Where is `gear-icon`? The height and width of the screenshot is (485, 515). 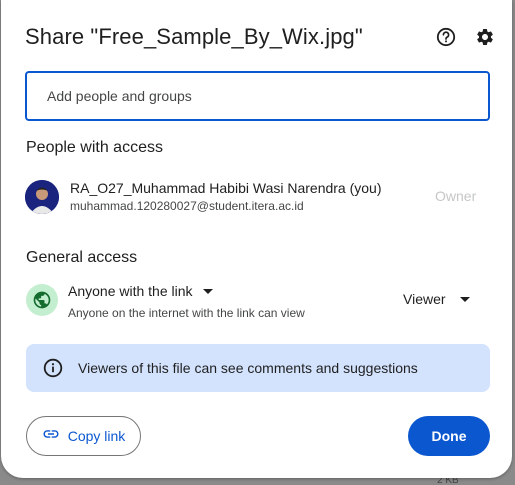
gear-icon is located at coordinates (485, 37).